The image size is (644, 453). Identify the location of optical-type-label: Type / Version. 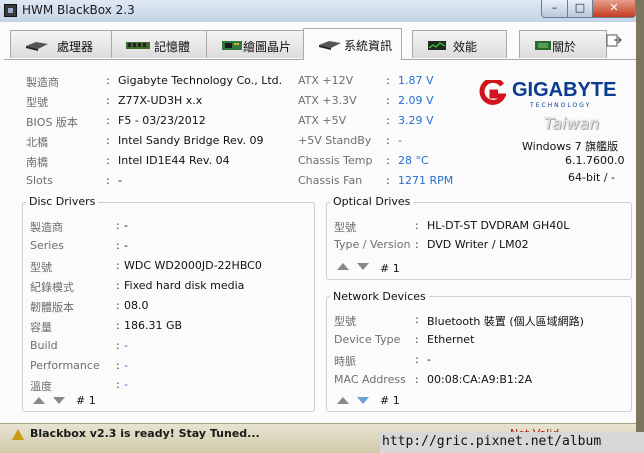
(372, 244).